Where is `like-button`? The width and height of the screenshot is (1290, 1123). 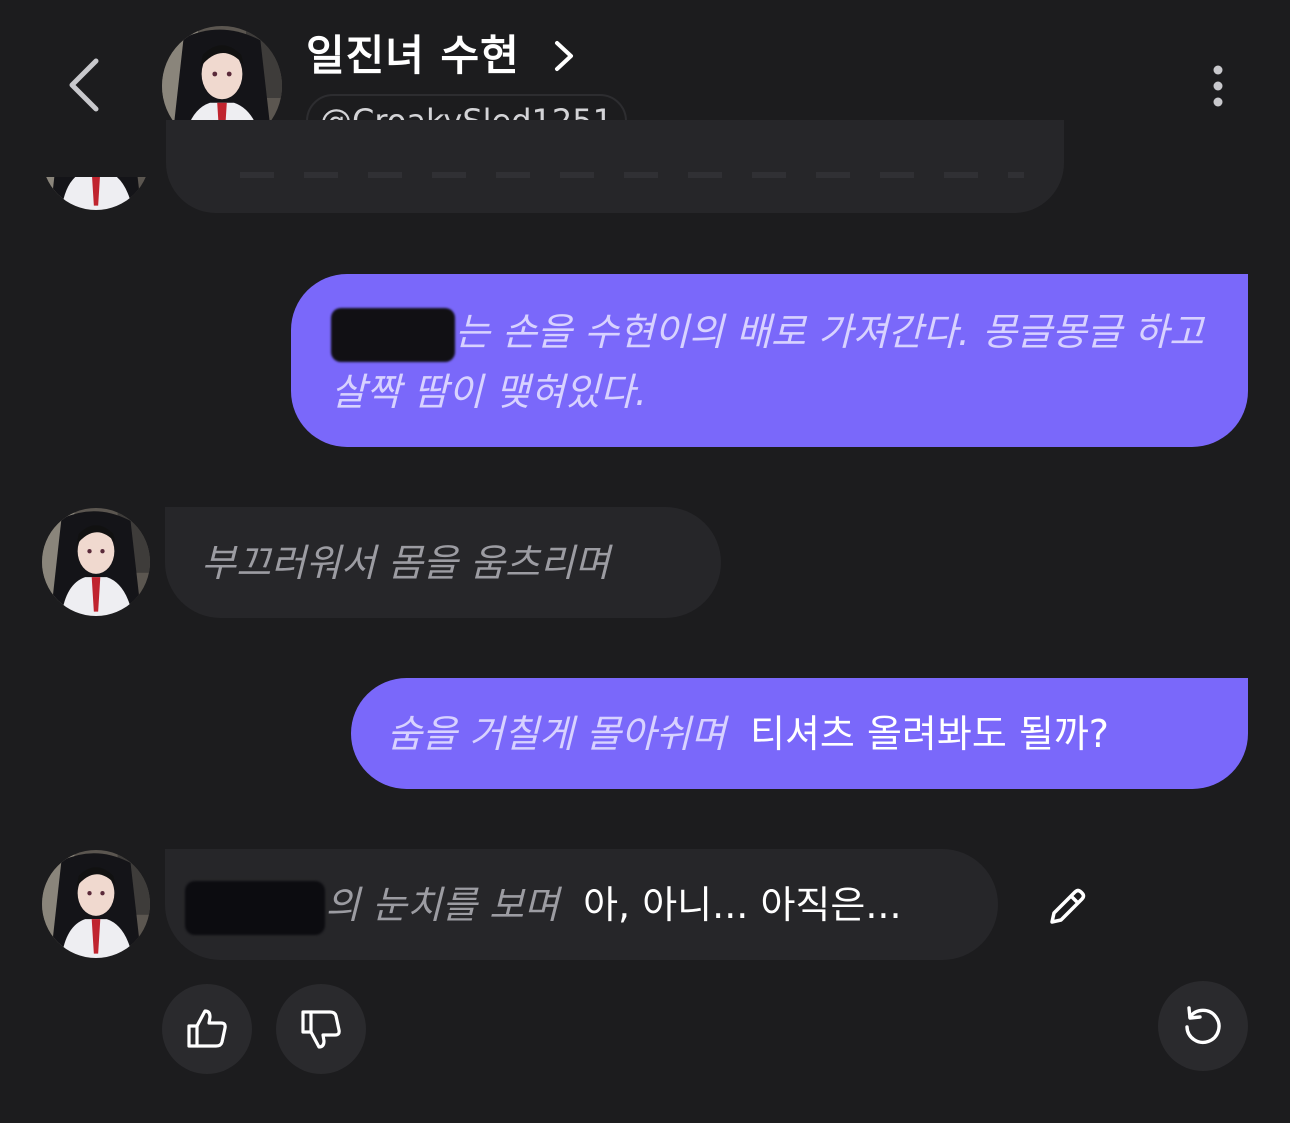 like-button is located at coordinates (207, 1029).